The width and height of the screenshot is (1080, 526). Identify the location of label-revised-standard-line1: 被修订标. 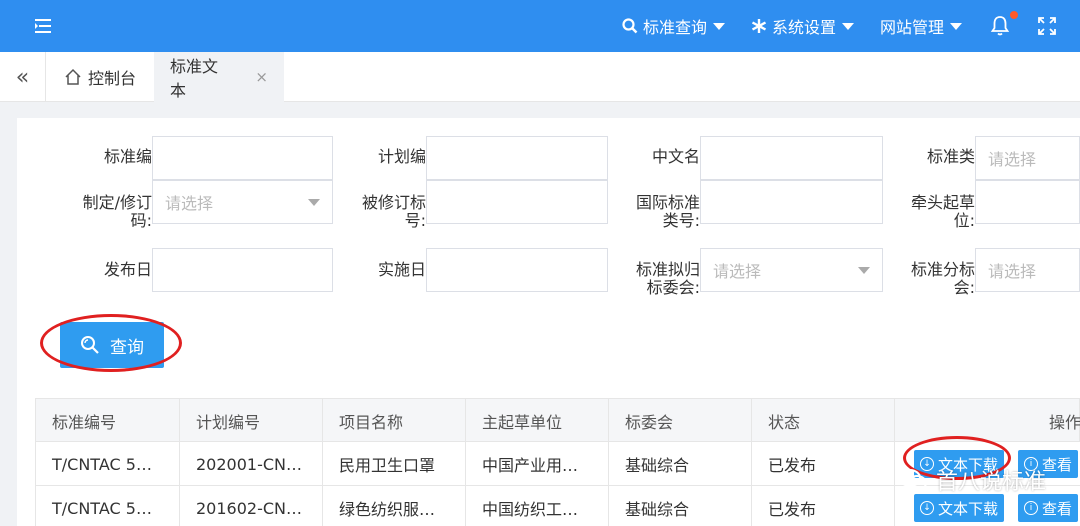
(393, 202).